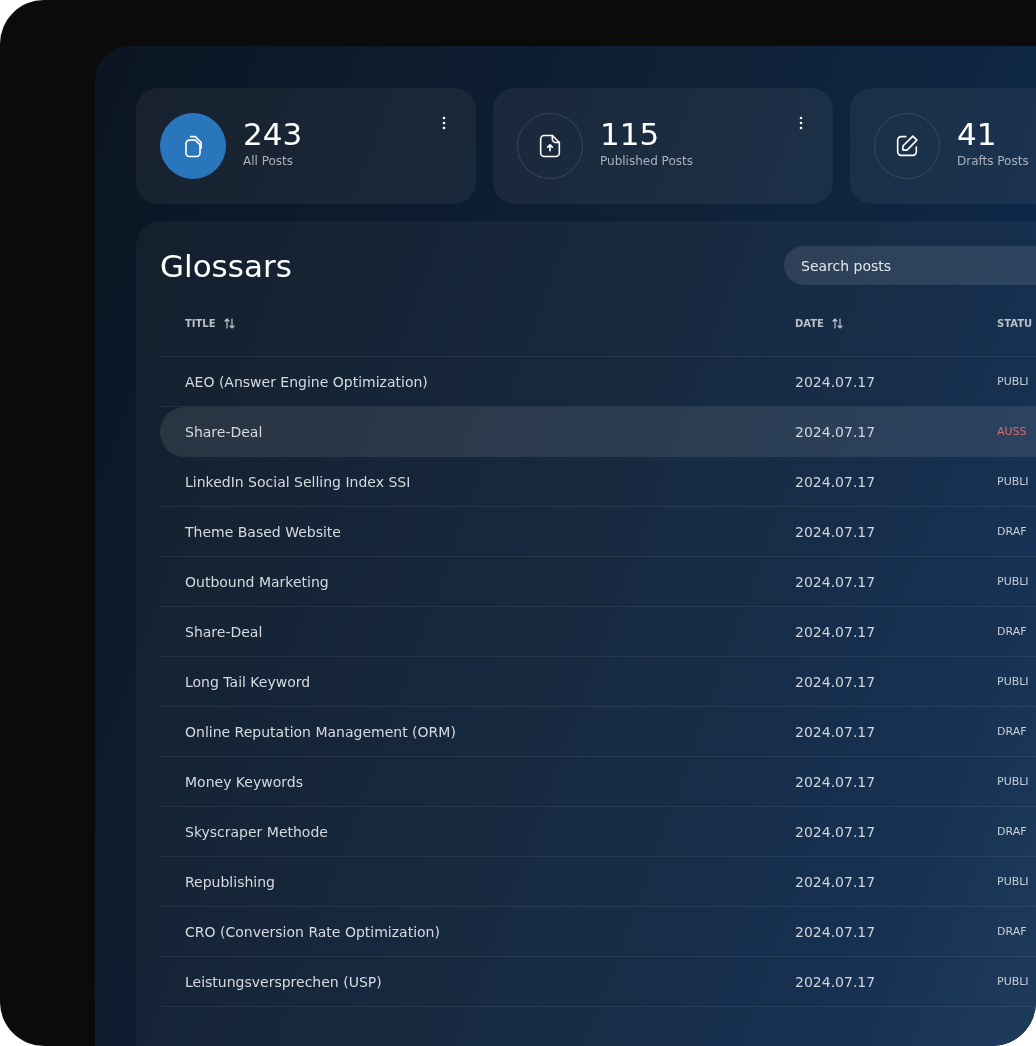  Describe the element at coordinates (809, 323) in the screenshot. I see `column-header: DATE` at that location.